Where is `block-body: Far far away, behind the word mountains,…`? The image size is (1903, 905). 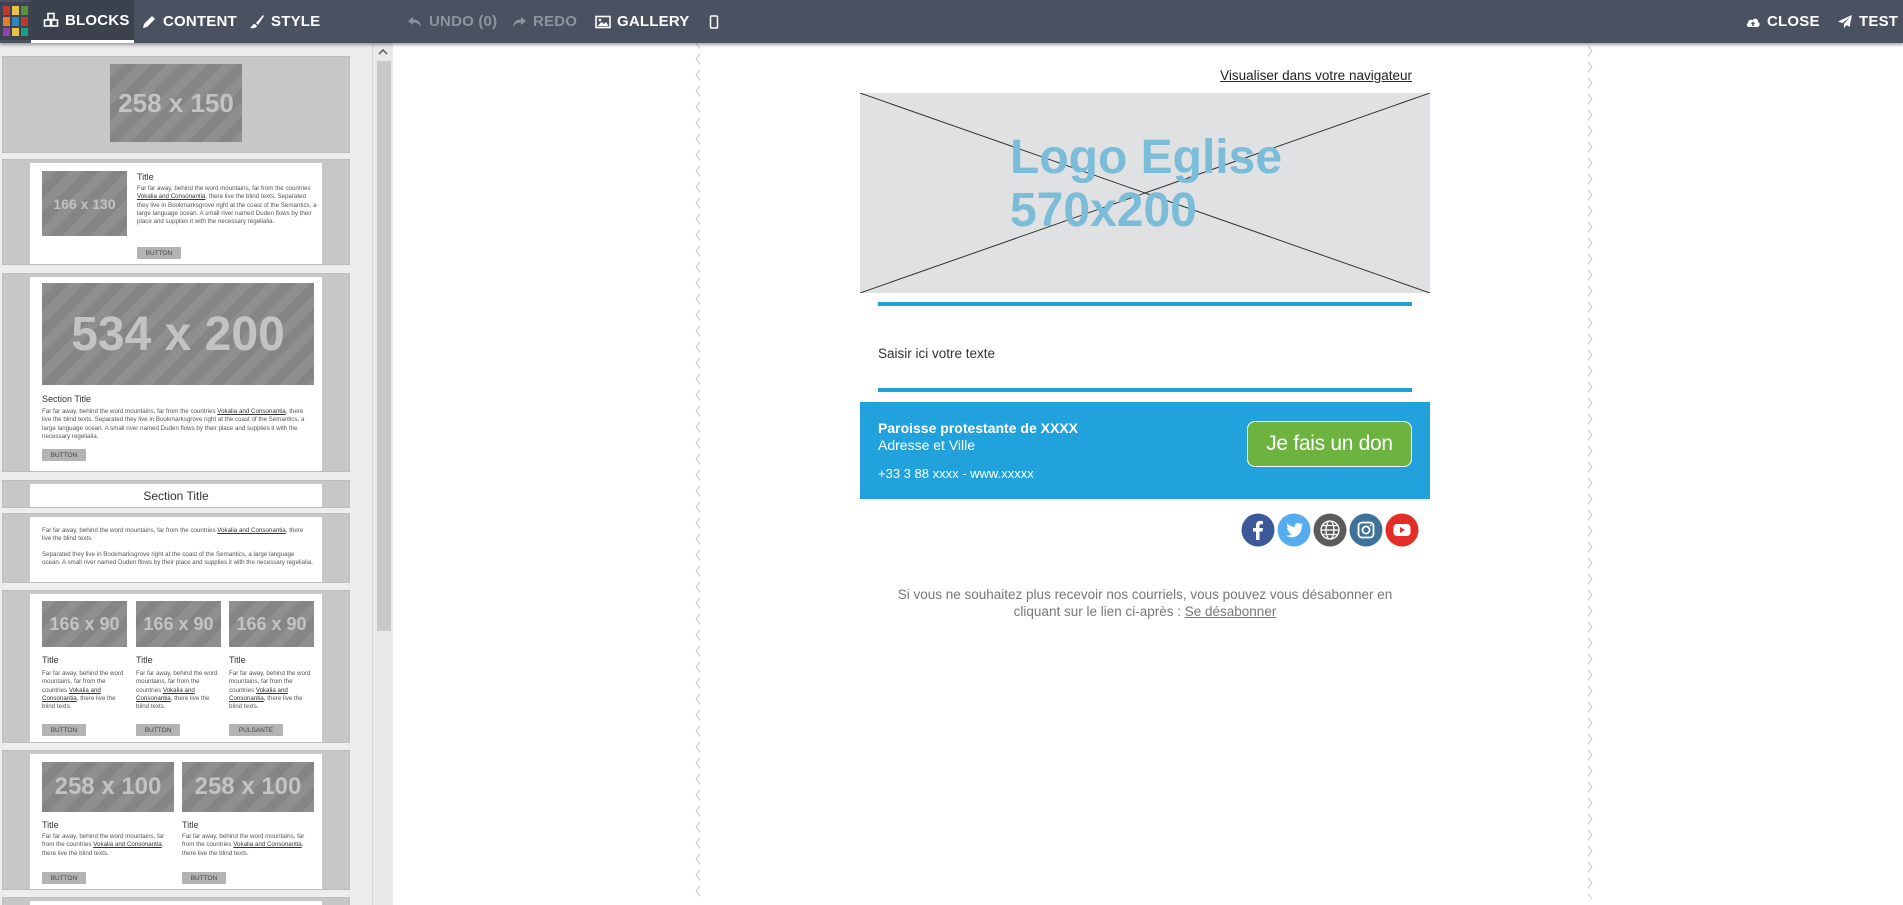
block-body: Far far away, behind the word mountains,… is located at coordinates (176, 549).